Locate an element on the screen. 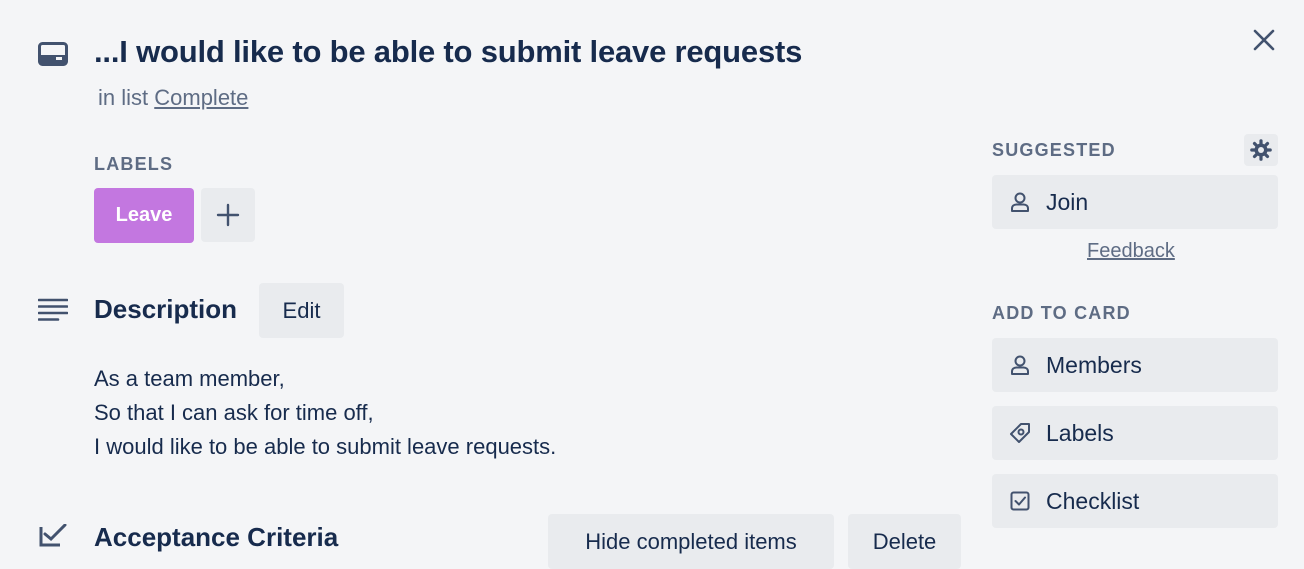 This screenshot has height=569, width=1304. acceptance-criteria-heading: Acceptance Criteria is located at coordinates (216, 537).